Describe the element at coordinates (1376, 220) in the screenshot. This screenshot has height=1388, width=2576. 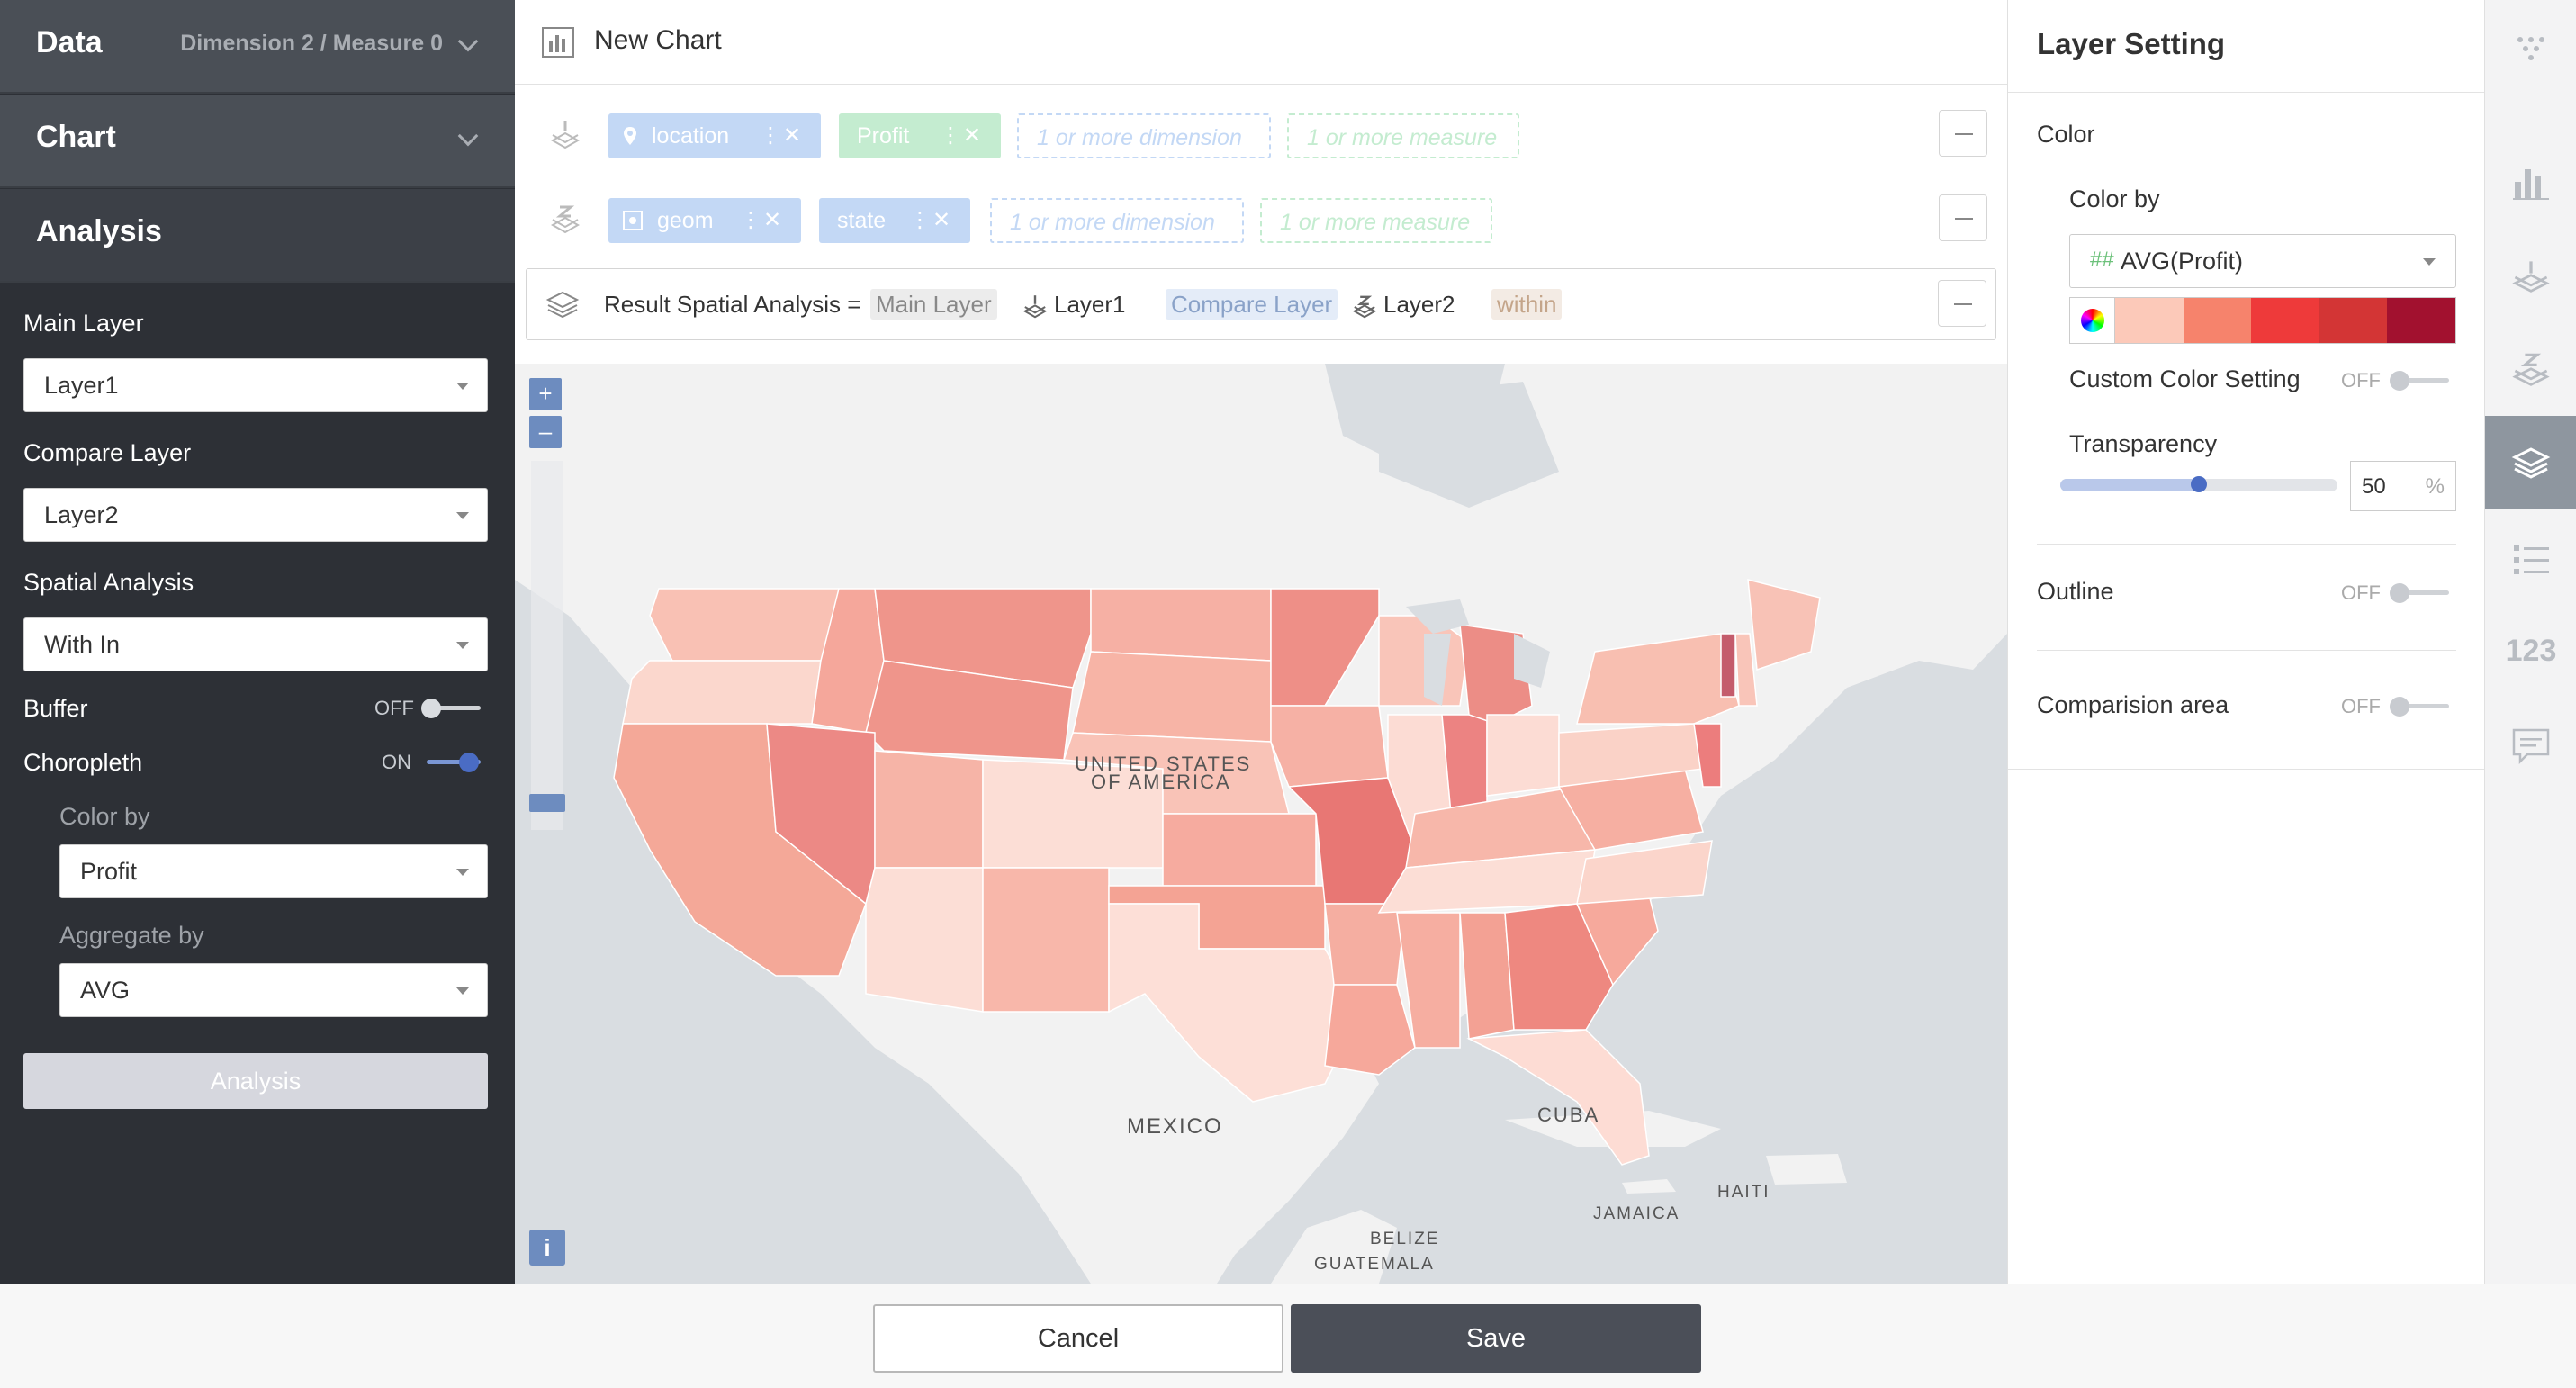
I see `measure-dropzone-2: 1 or more measure` at that location.